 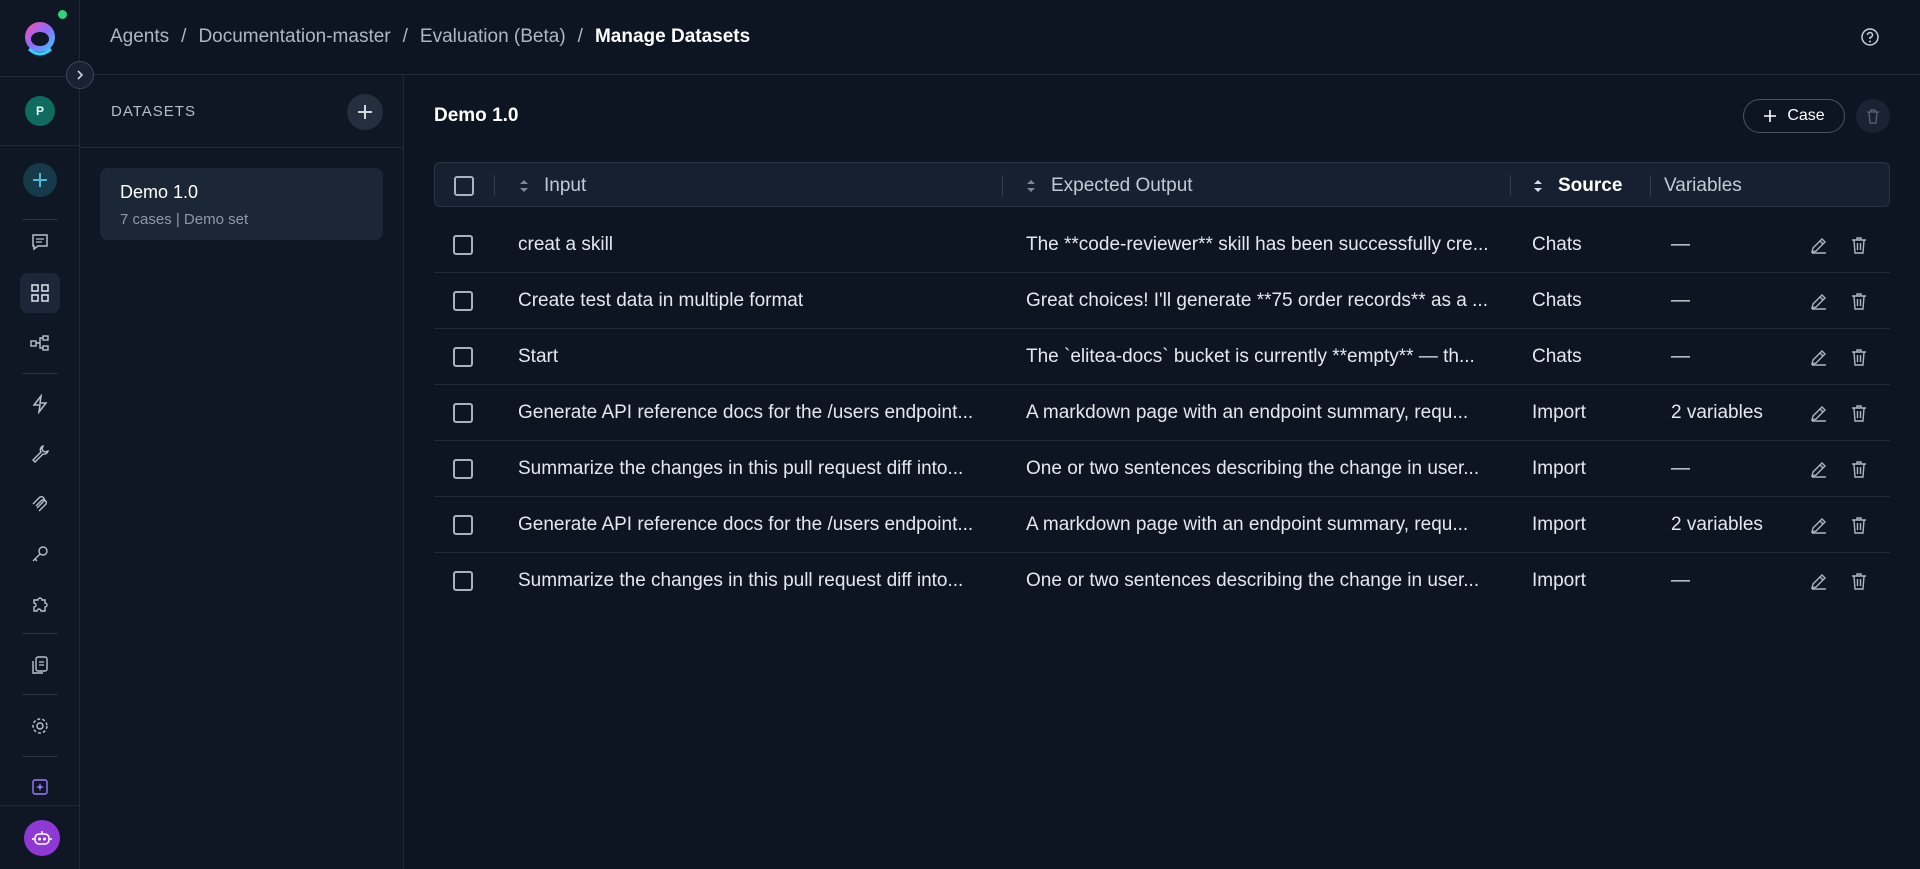 I want to click on add-case-button: Case, so click(x=1794, y=116).